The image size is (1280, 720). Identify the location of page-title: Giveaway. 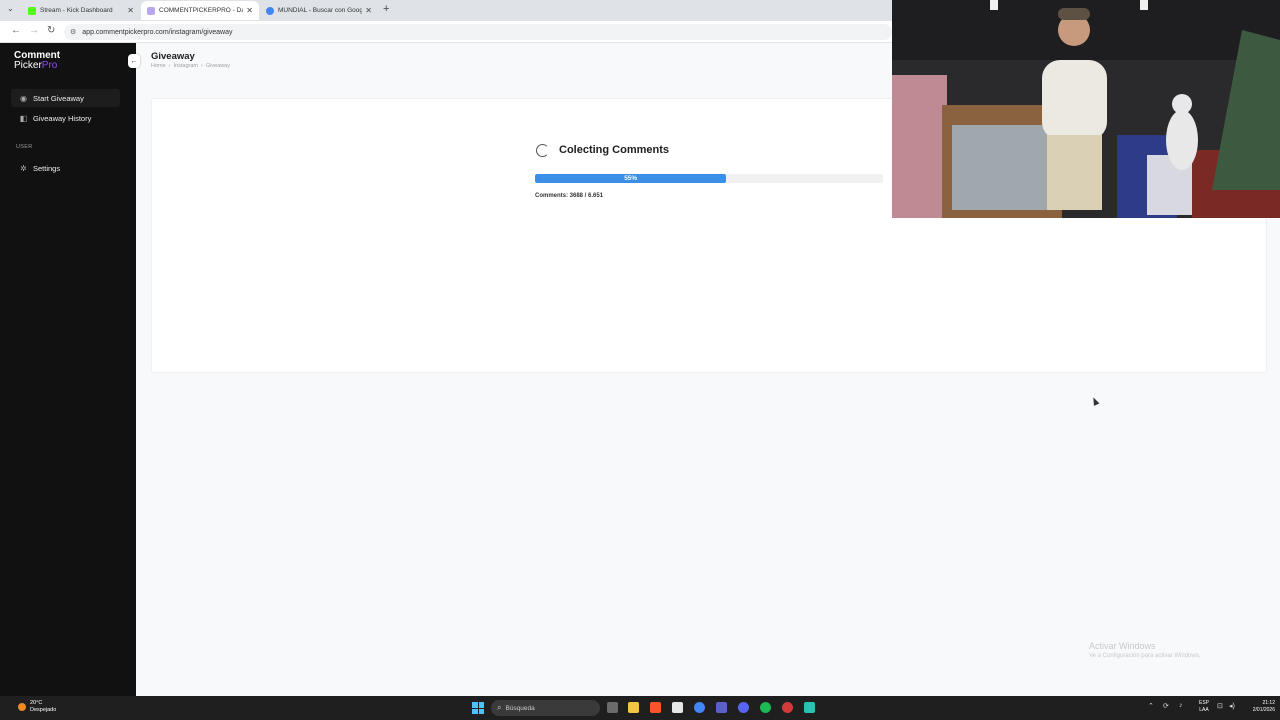
(173, 56).